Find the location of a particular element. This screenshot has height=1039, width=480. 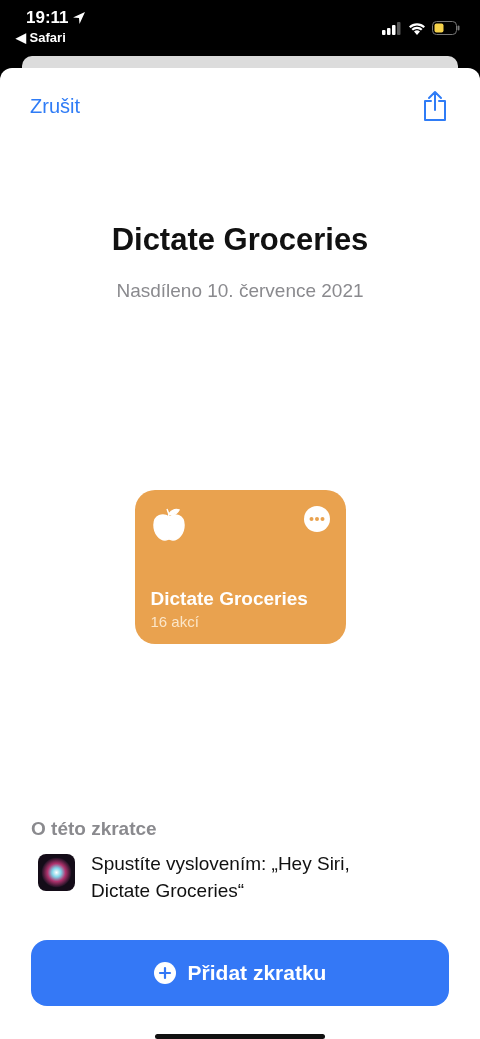

share-icon is located at coordinates (435, 106).